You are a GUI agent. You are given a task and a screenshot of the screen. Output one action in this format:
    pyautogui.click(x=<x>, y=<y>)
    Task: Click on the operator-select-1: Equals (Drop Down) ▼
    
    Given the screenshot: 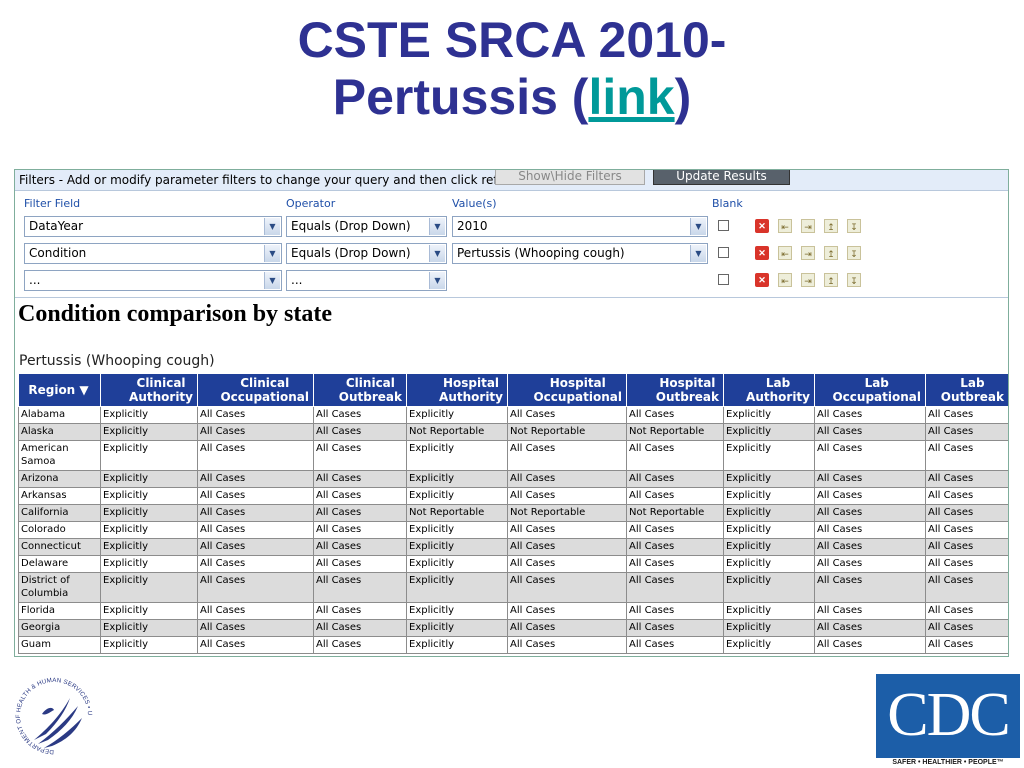 What is the action you would take?
    pyautogui.click(x=366, y=226)
    